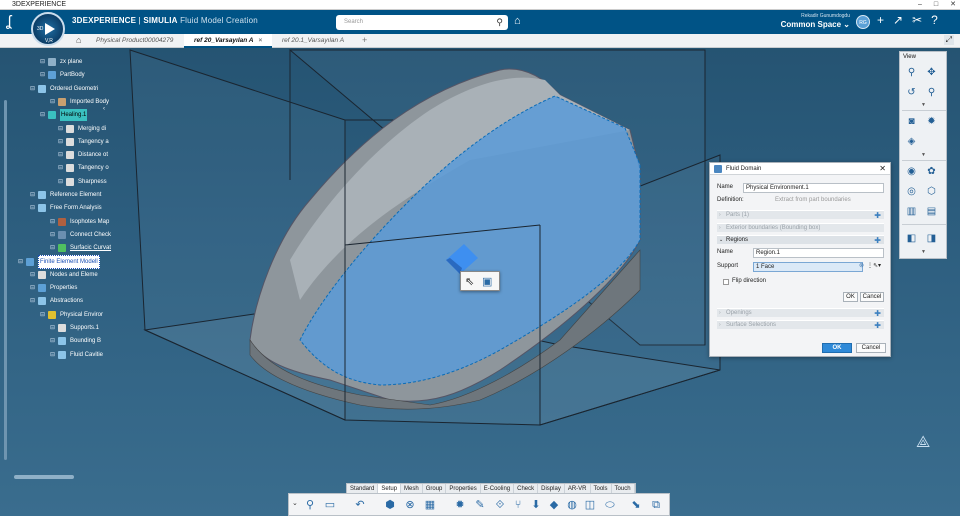 The width and height of the screenshot is (960, 516). Describe the element at coordinates (931, 92) in the screenshot. I see `zoom-icon: ⚲` at that location.